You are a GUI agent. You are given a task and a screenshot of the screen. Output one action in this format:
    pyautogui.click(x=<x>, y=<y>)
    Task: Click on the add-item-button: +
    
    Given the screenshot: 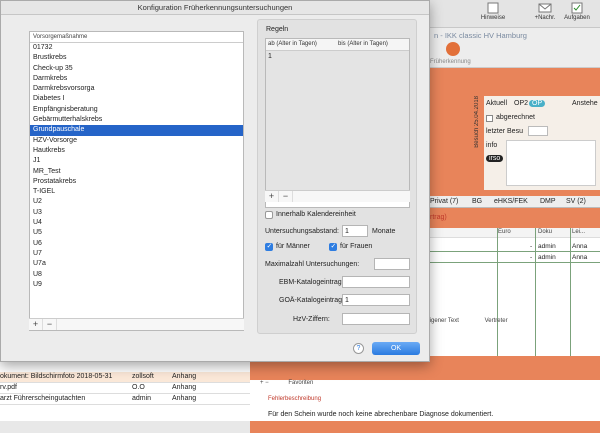 What is the action you would take?
    pyautogui.click(x=36, y=324)
    